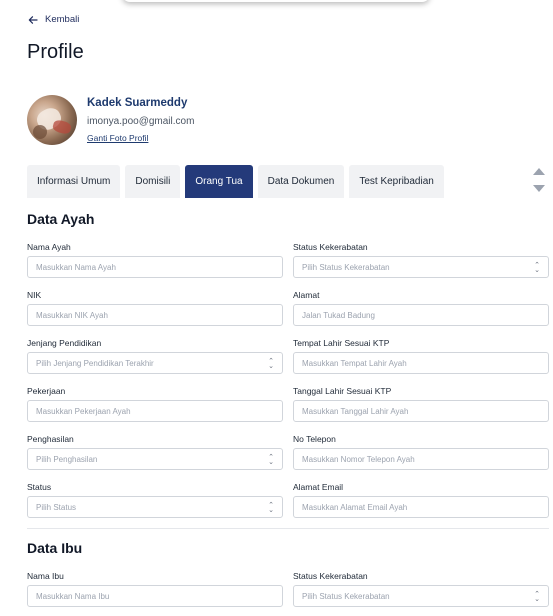 The height and width of the screenshot is (616, 553). Describe the element at coordinates (137, 103) in the screenshot. I see `user-name: Kadek Suarmeddy` at that location.